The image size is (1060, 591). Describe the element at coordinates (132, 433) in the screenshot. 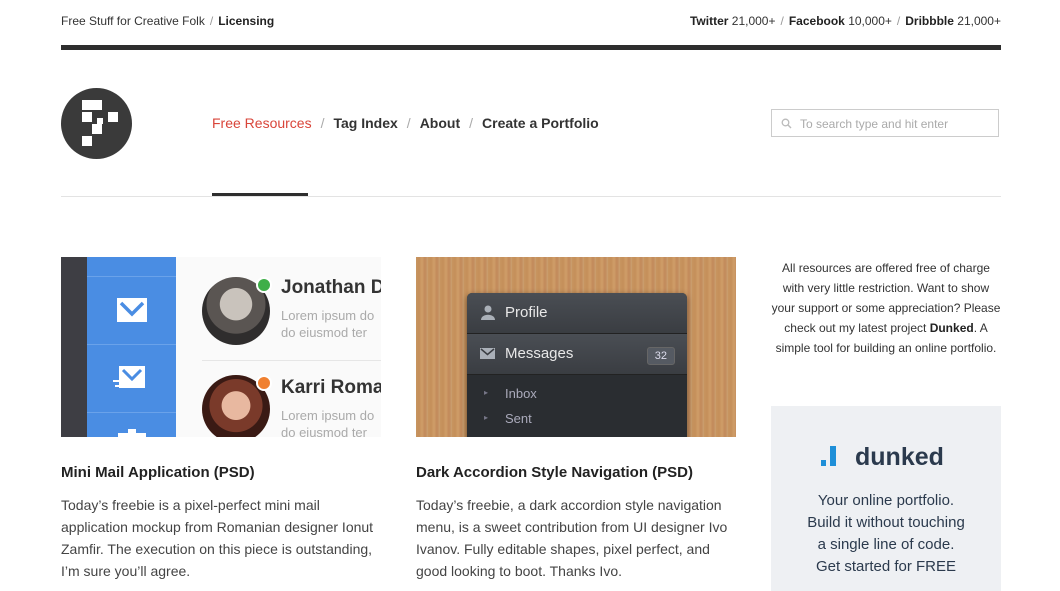

I see `trash-icon` at that location.